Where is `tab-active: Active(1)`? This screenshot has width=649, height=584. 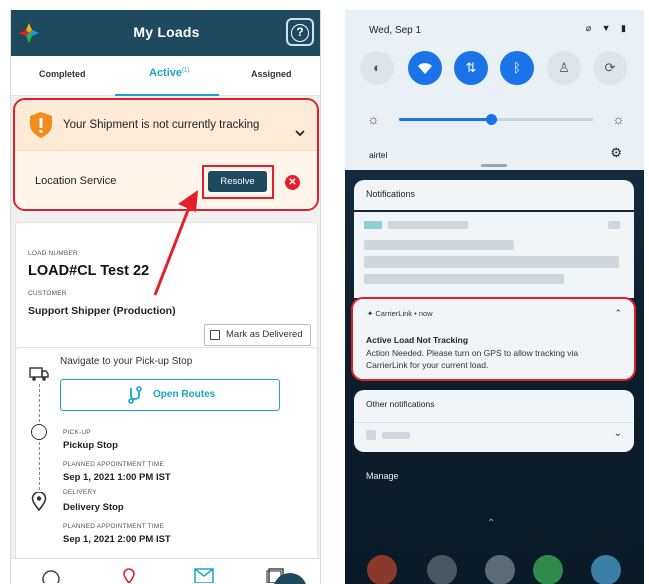 tab-active: Active(1) is located at coordinates (169, 73).